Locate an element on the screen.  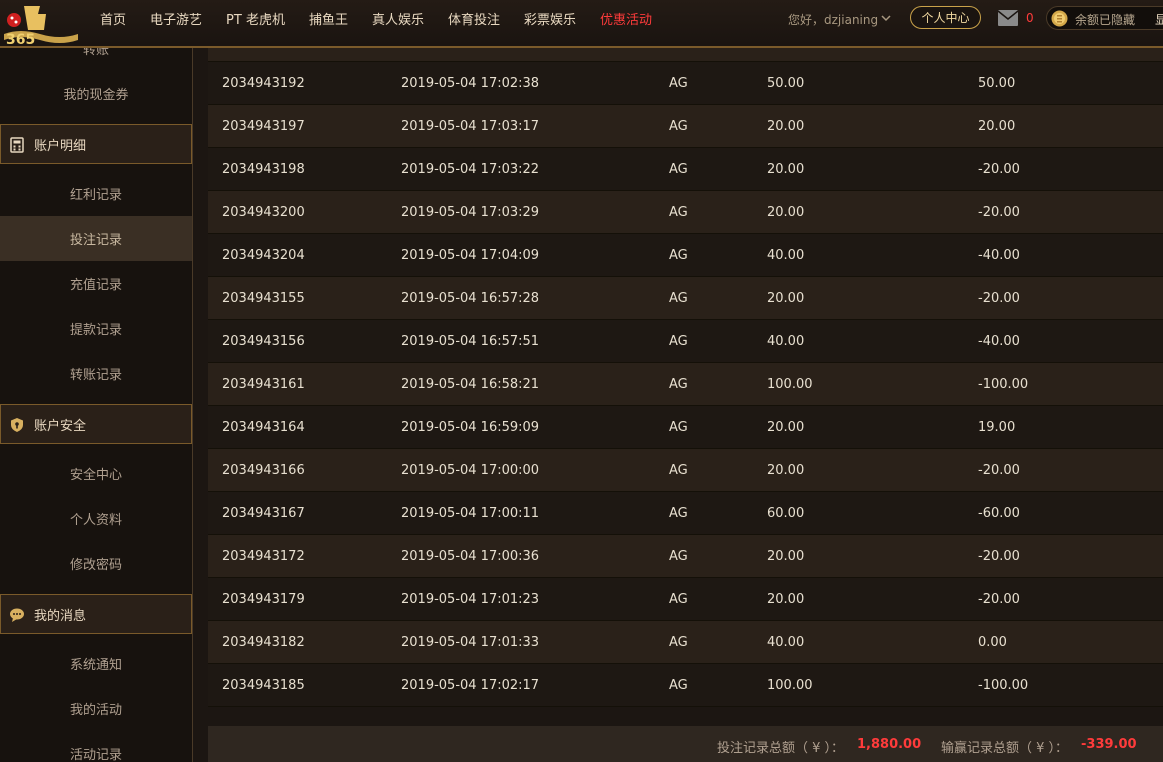
sidebar-item-change-password: 修改密码 is located at coordinates (96, 563).